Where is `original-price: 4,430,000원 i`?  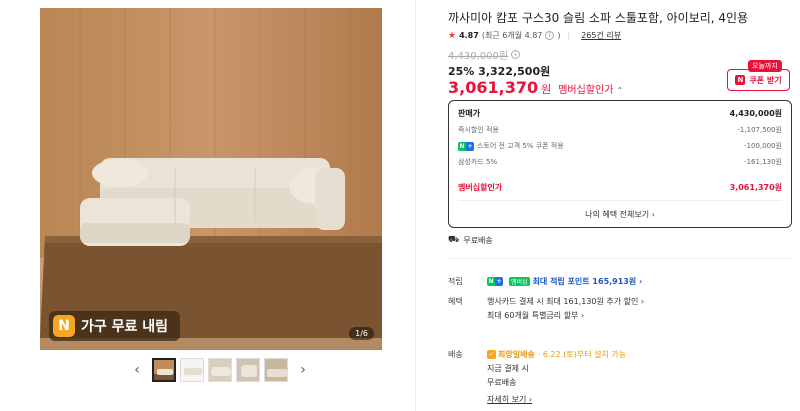
original-price: 4,430,000원 i is located at coordinates (484, 54).